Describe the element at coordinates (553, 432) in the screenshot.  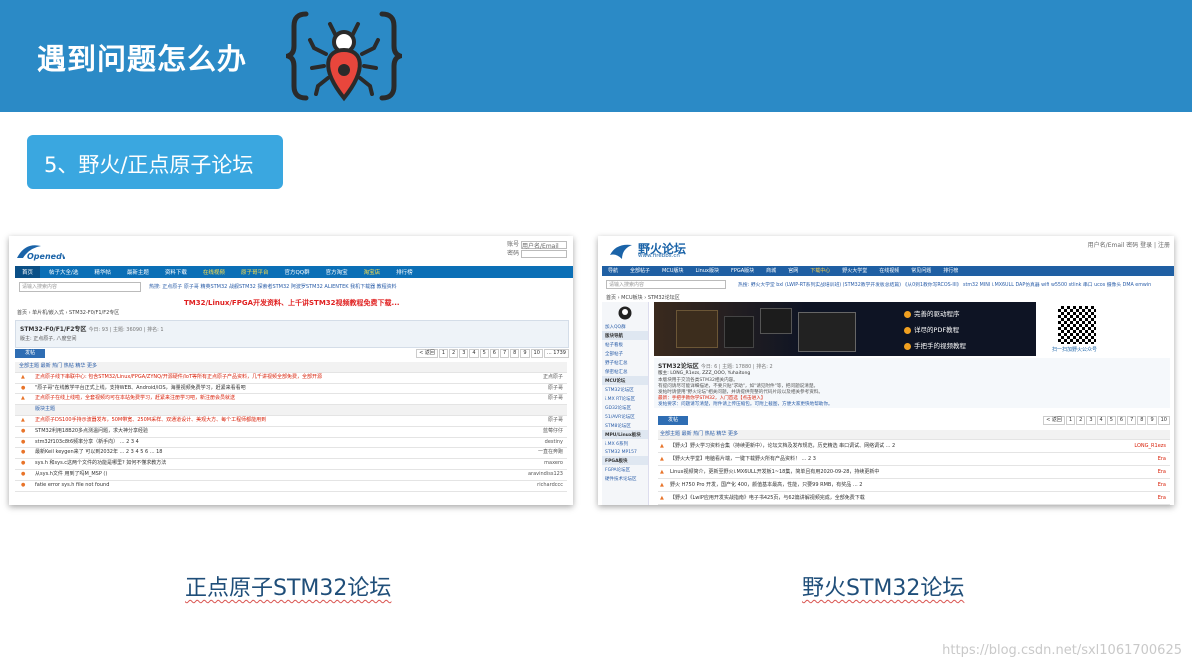
I see `thread-author: 蓝莓仔仔` at that location.